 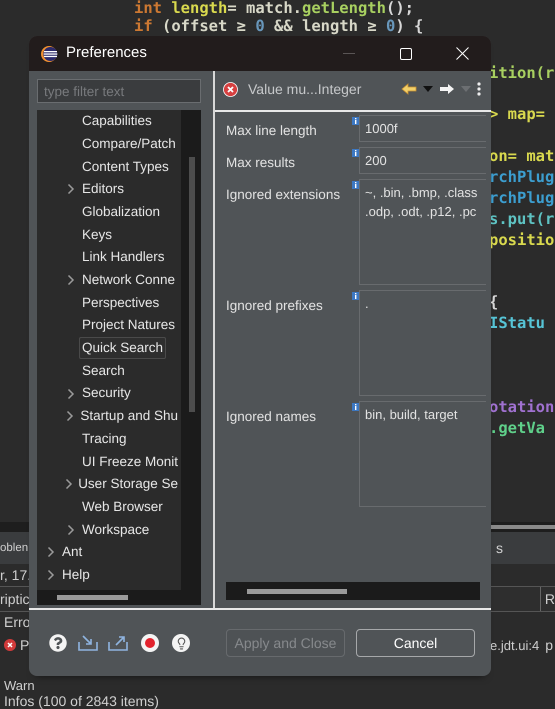 I want to click on column-header: R, so click(x=547, y=599).